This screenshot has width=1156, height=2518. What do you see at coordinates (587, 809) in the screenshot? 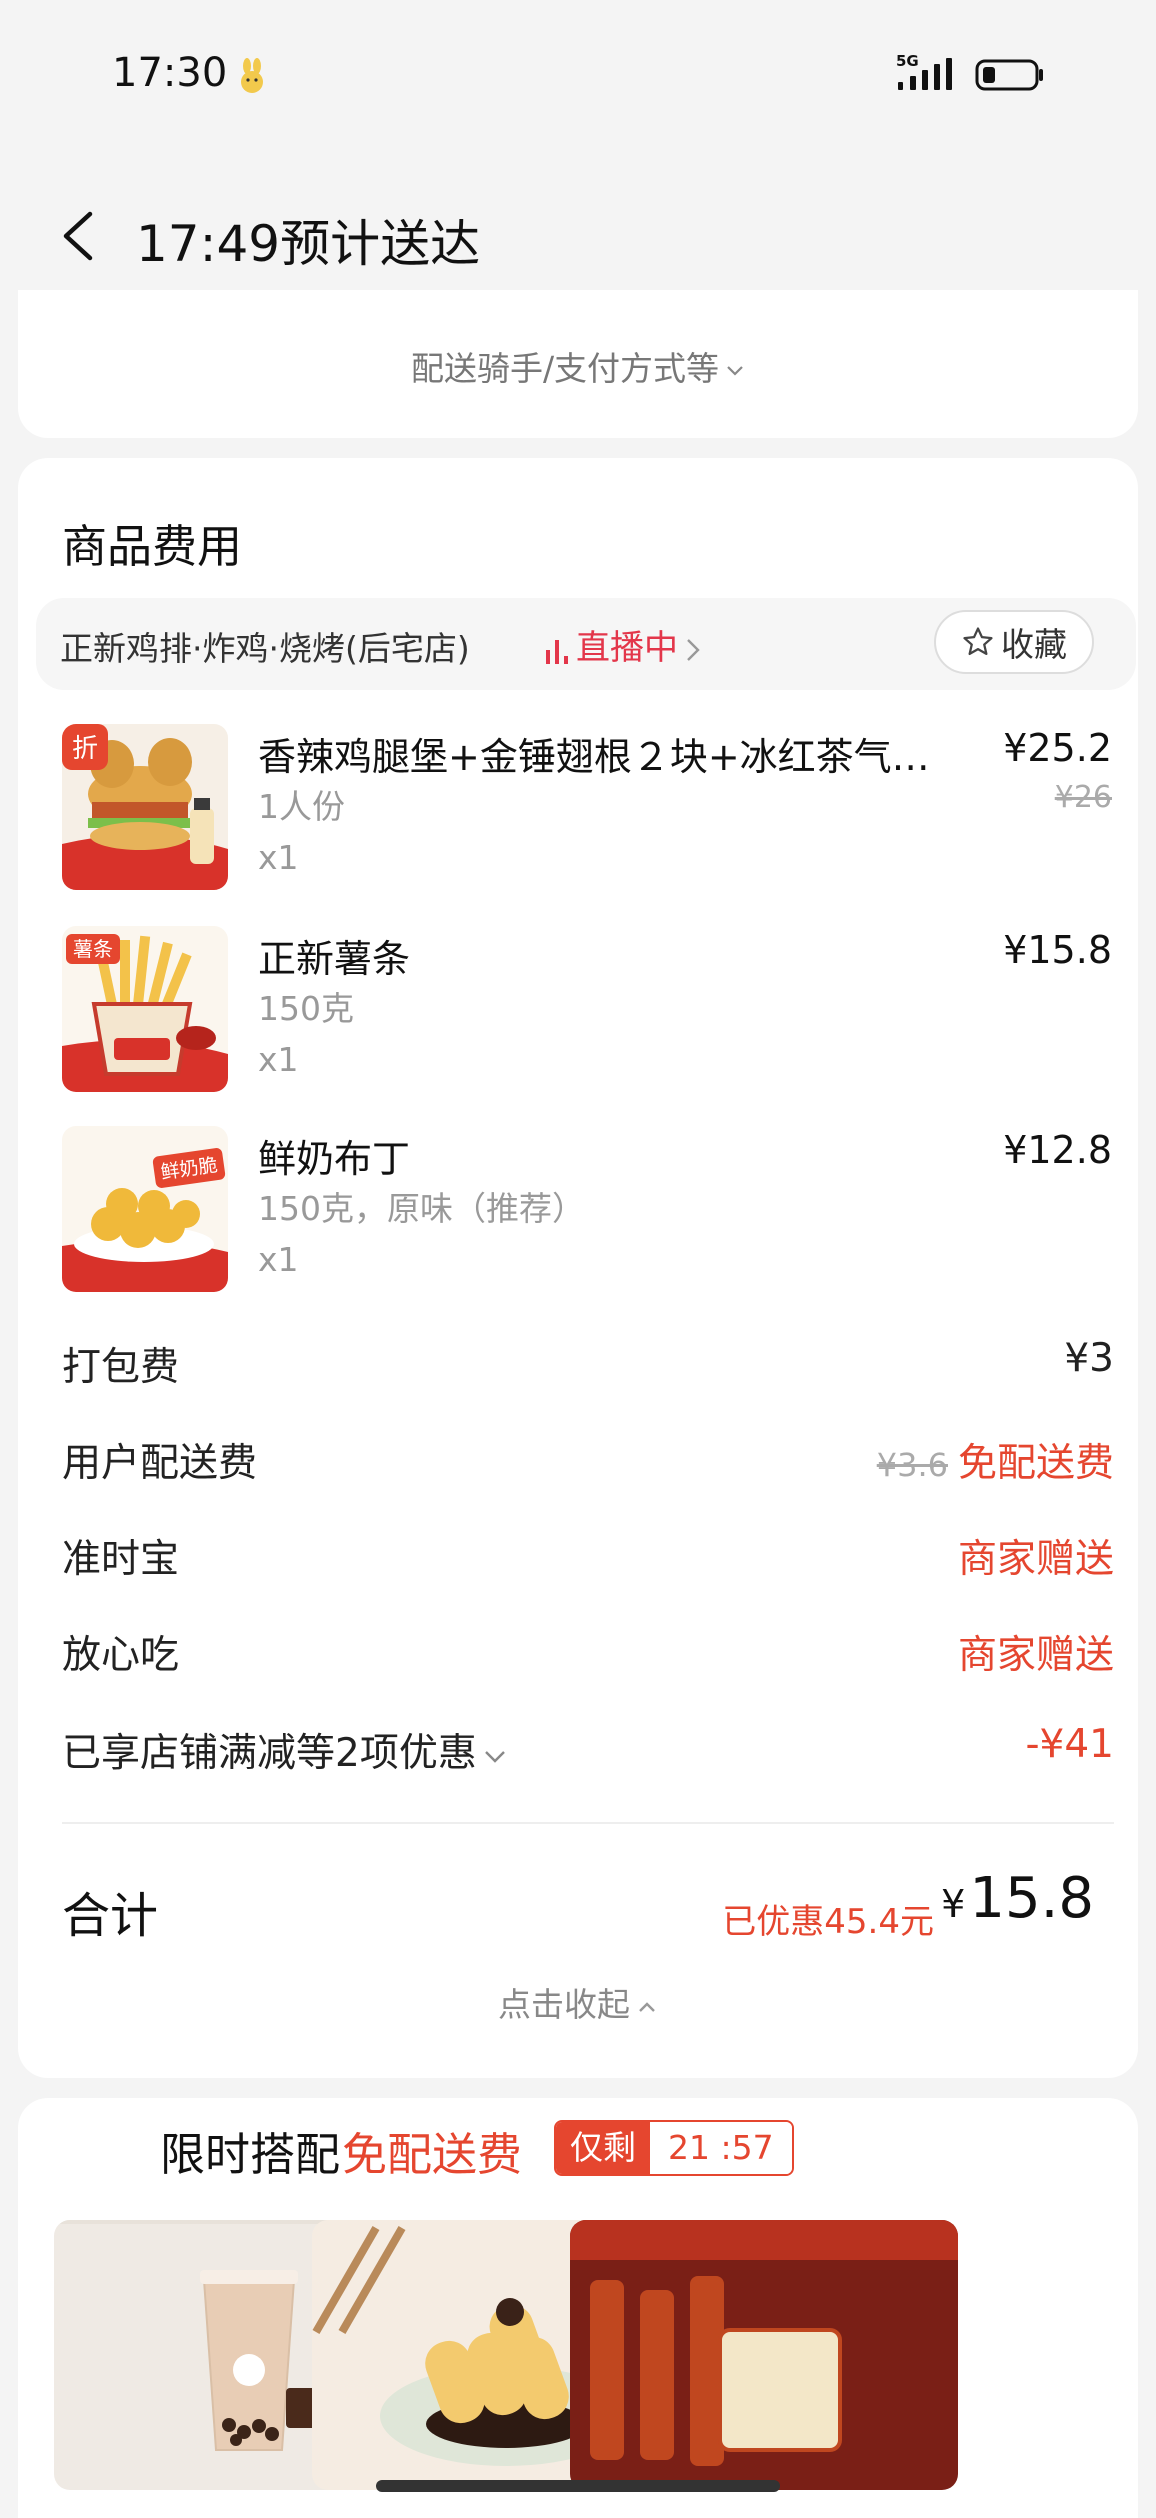
I see `order-item: 折 香辣鸡腿堡+金锤翅根２块+冰红茶气… 1人份 x1 ¥25.2 ¥26` at bounding box center [587, 809].